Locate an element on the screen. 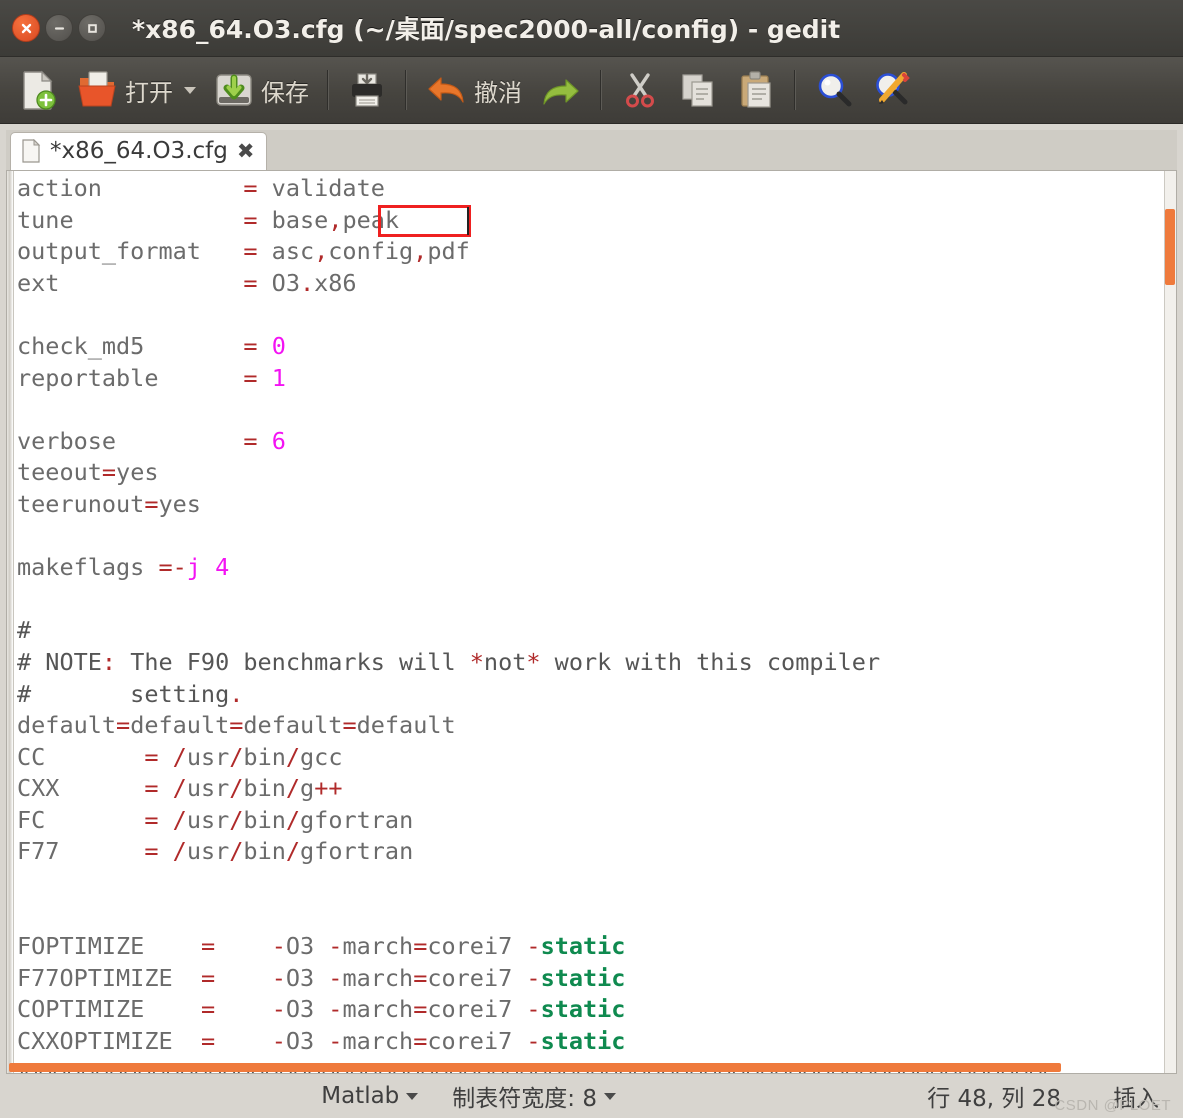 The height and width of the screenshot is (1118, 1183). text-cursor is located at coordinates (468, 221).